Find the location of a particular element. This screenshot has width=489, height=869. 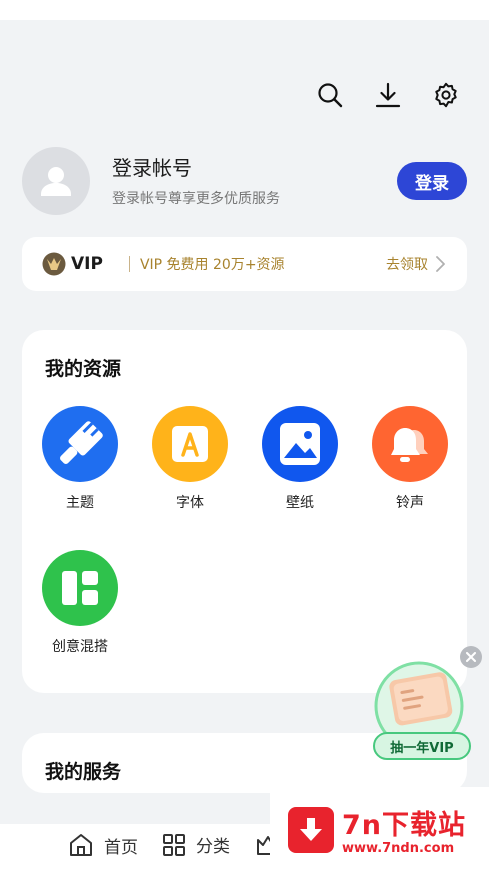

bell-icon is located at coordinates (410, 444).